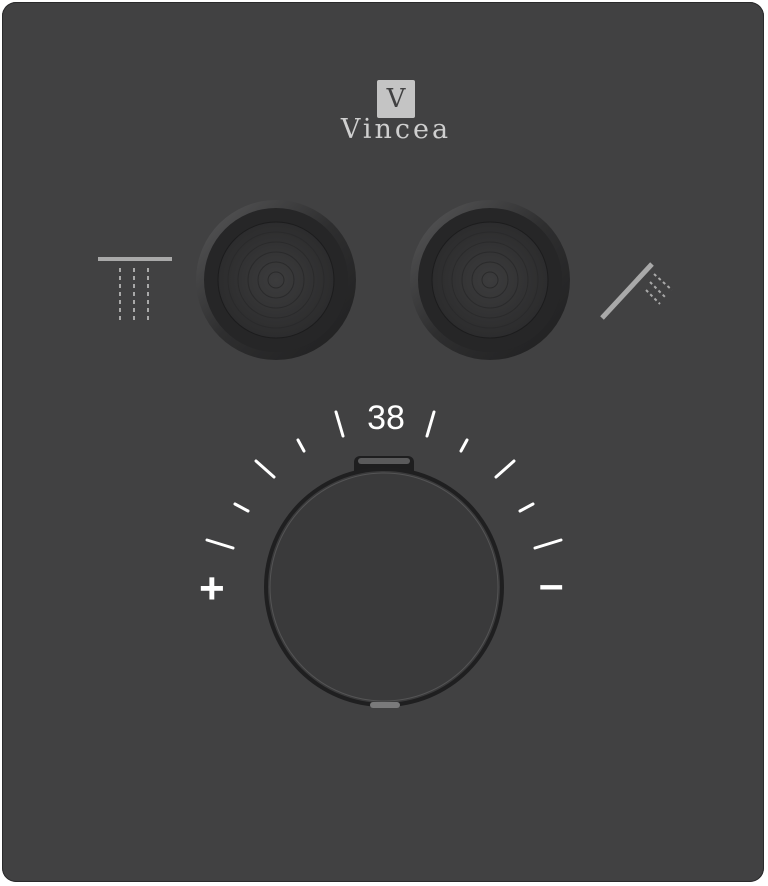 This screenshot has width=768, height=886. What do you see at coordinates (396, 99) in the screenshot?
I see `brand-logo-badge: V` at bounding box center [396, 99].